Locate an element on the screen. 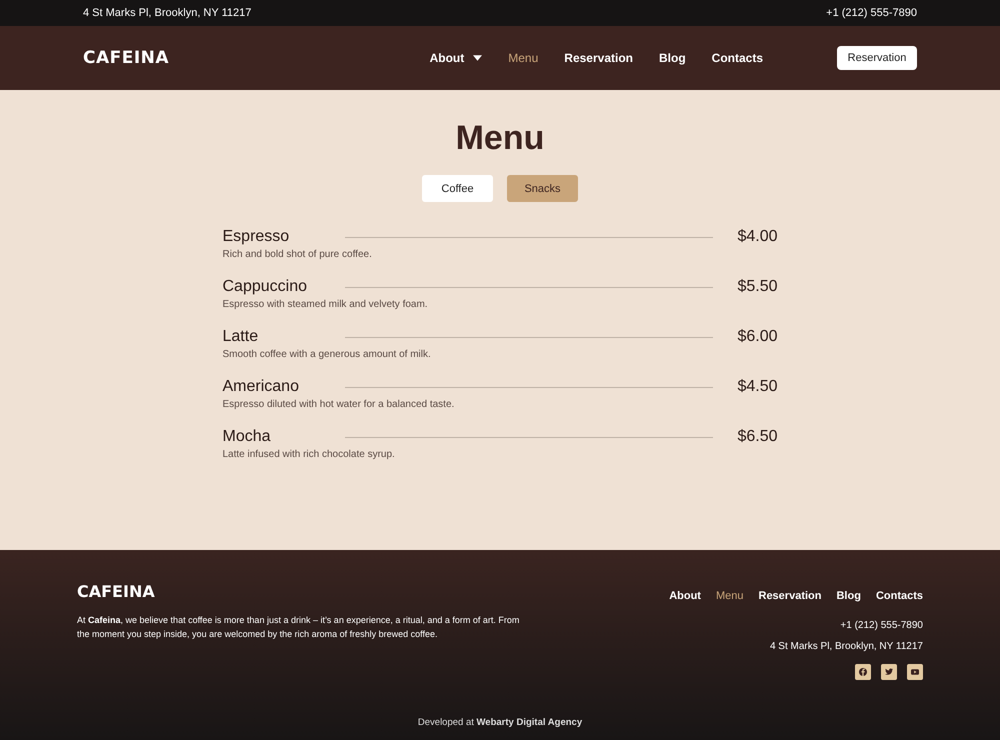 This screenshot has height=740, width=1000. item-name: Mocha is located at coordinates (247, 437).